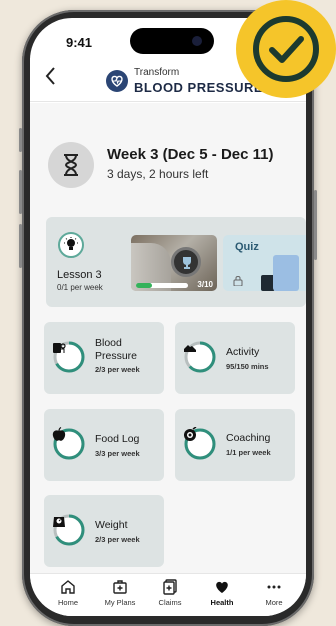  Describe the element at coordinates (197, 41) in the screenshot. I see `camera-icon` at that location.